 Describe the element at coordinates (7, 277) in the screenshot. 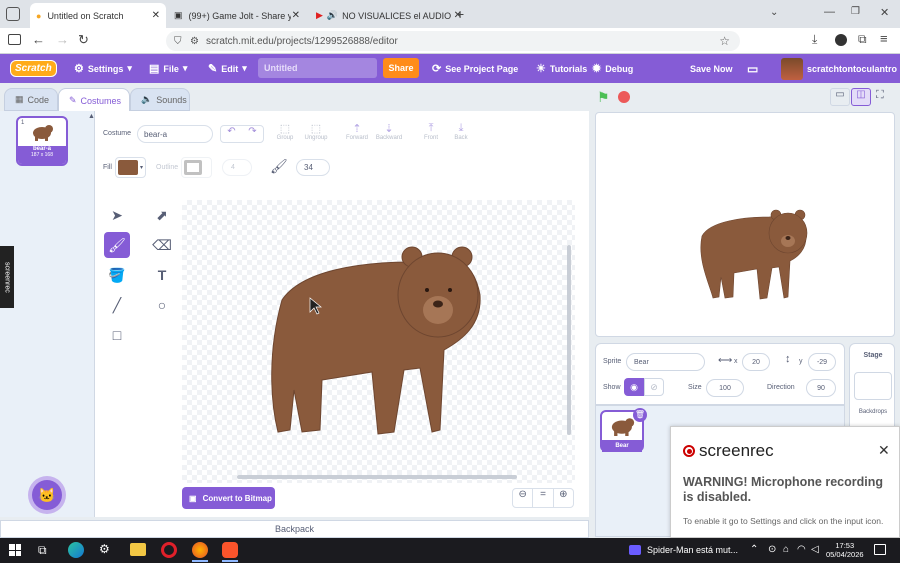

I see `screenrec-side-tag: screenrec` at that location.